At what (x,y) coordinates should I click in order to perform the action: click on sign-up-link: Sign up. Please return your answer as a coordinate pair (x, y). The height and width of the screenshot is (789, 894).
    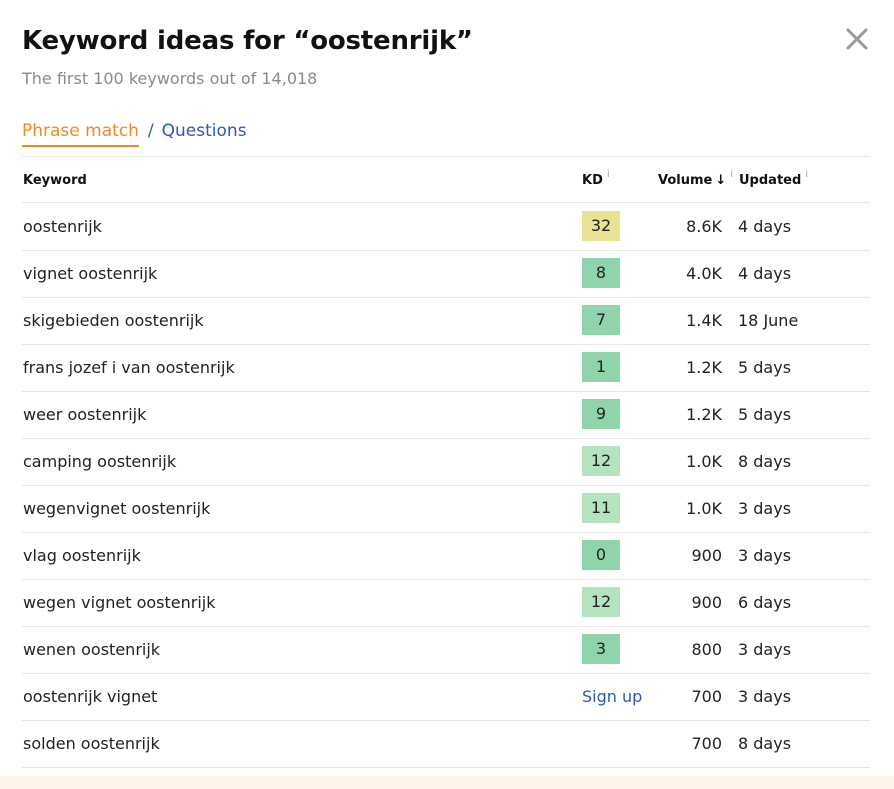
    Looking at the image, I should click on (612, 696).